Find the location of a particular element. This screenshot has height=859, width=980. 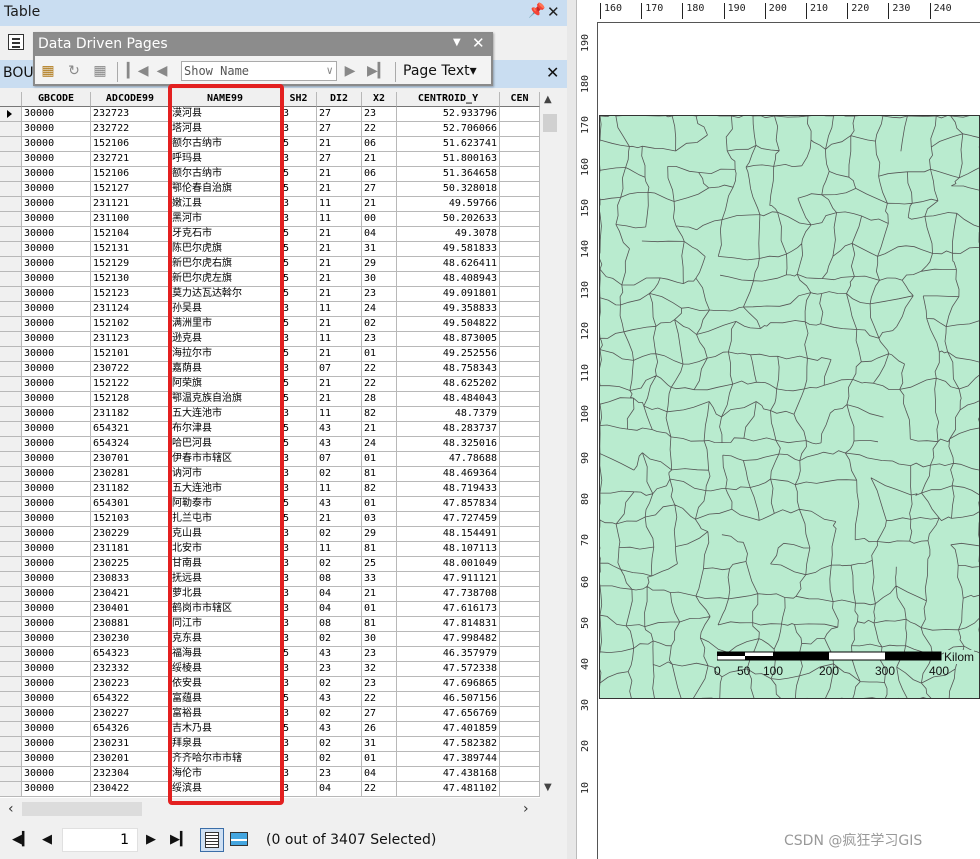

table-cell: 231123 is located at coordinates (130, 339).